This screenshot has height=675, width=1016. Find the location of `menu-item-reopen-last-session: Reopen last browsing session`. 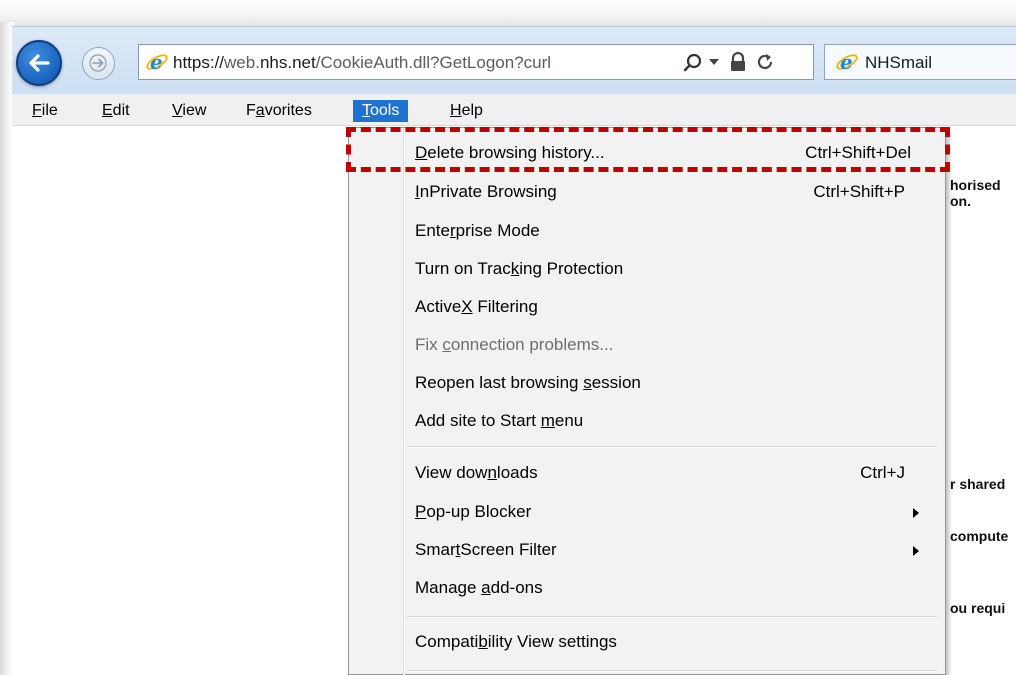

menu-item-reopen-last-session: Reopen last browsing session is located at coordinates (647, 384).